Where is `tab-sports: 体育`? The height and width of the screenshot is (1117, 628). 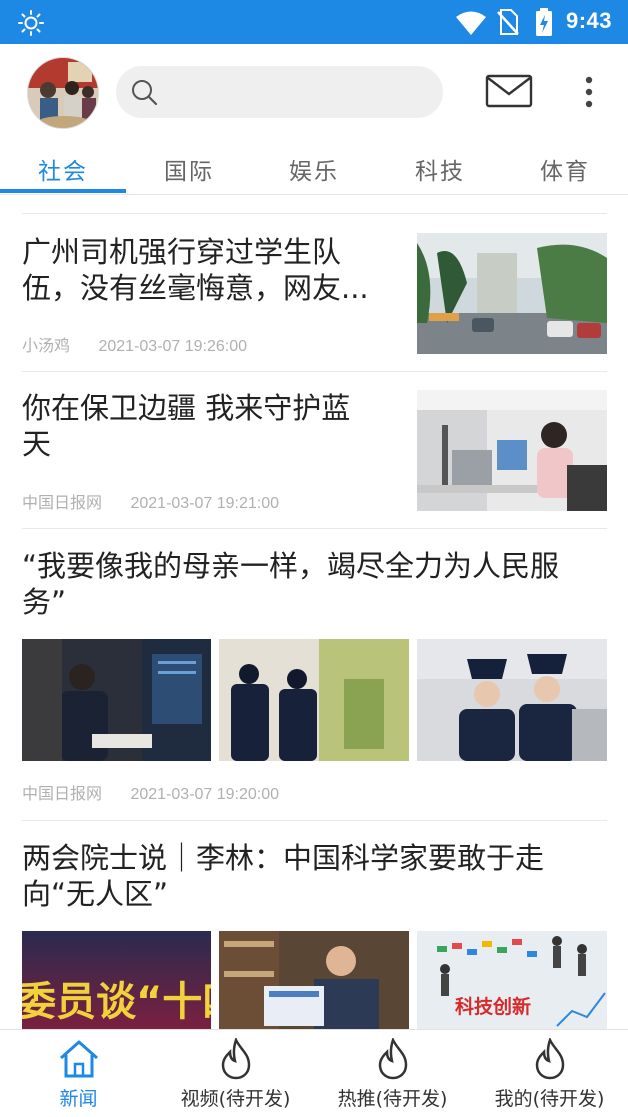
tab-sports: 体育 is located at coordinates (565, 169).